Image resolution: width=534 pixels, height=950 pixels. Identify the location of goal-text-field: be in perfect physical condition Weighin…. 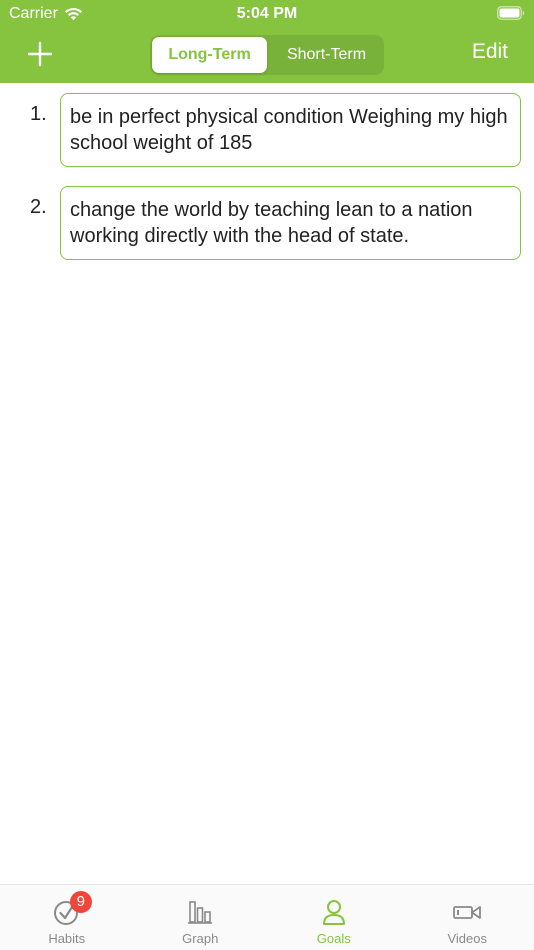
(290, 130).